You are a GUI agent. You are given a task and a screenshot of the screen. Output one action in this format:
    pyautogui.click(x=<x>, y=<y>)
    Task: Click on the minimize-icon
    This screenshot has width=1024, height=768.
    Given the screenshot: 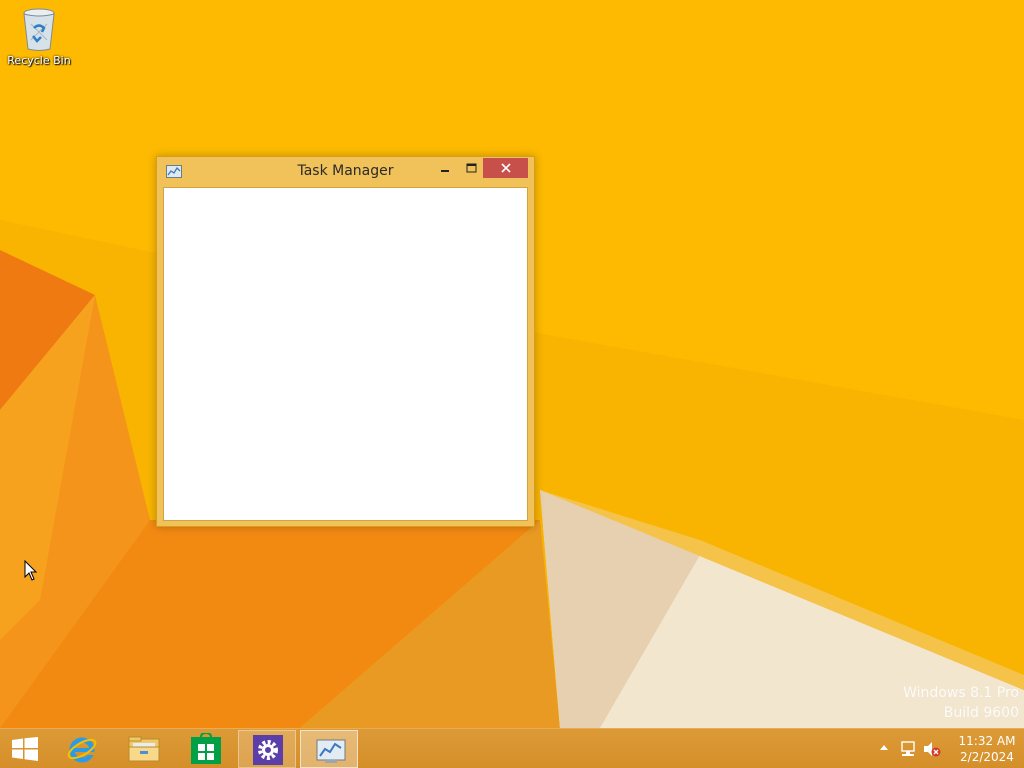 What is the action you would take?
    pyautogui.click(x=445, y=171)
    